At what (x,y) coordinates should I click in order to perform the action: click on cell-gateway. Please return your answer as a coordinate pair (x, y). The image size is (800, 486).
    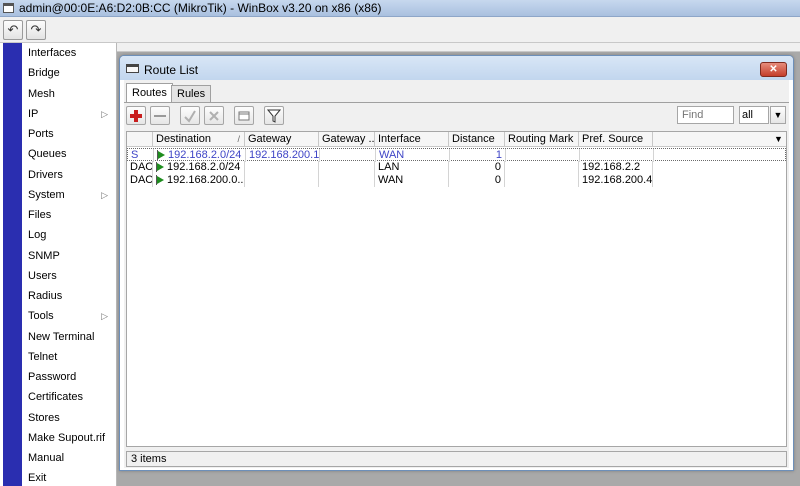
    Looking at the image, I should click on (282, 180).